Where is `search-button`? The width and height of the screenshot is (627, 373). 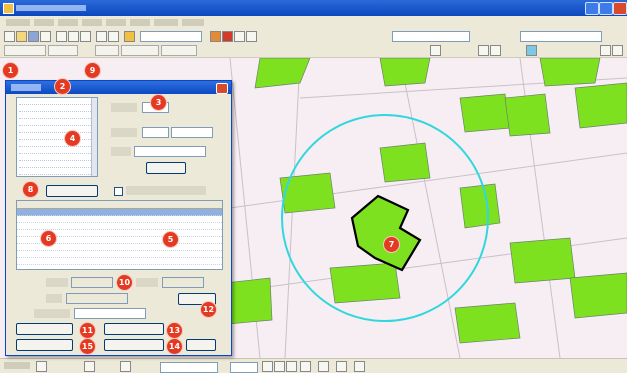
search-button is located at coordinates (166, 168).